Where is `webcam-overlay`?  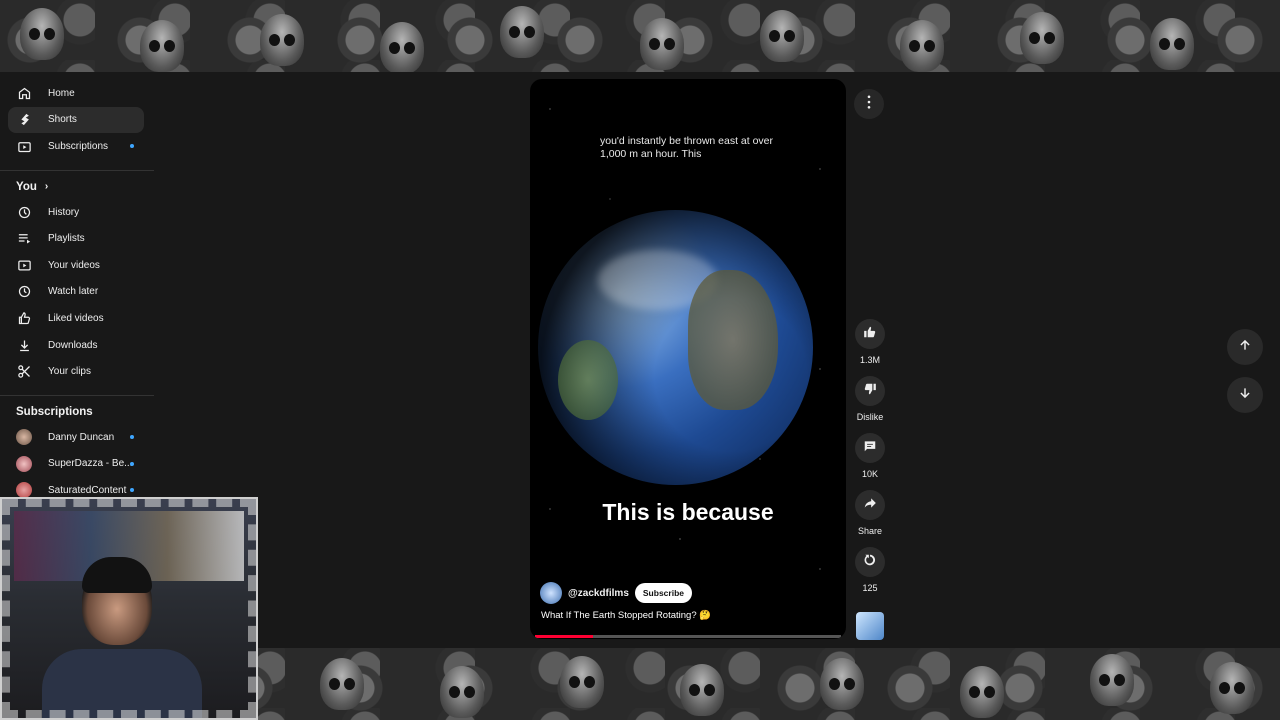
webcam-overlay is located at coordinates (129, 608).